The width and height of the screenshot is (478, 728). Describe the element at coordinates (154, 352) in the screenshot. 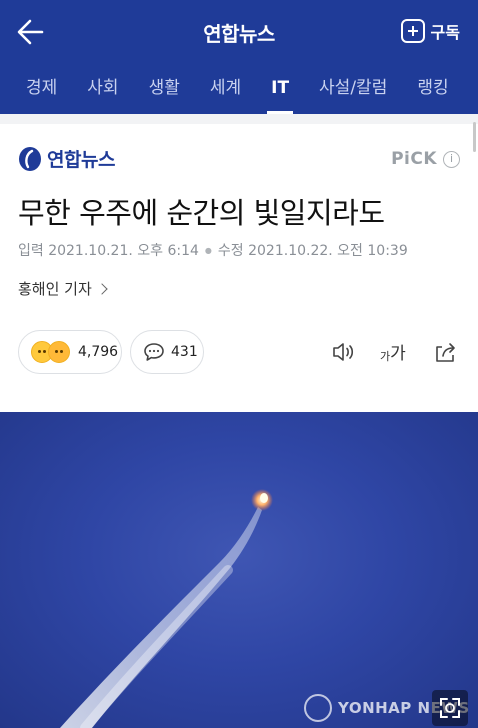

I see `comment-icon` at that location.